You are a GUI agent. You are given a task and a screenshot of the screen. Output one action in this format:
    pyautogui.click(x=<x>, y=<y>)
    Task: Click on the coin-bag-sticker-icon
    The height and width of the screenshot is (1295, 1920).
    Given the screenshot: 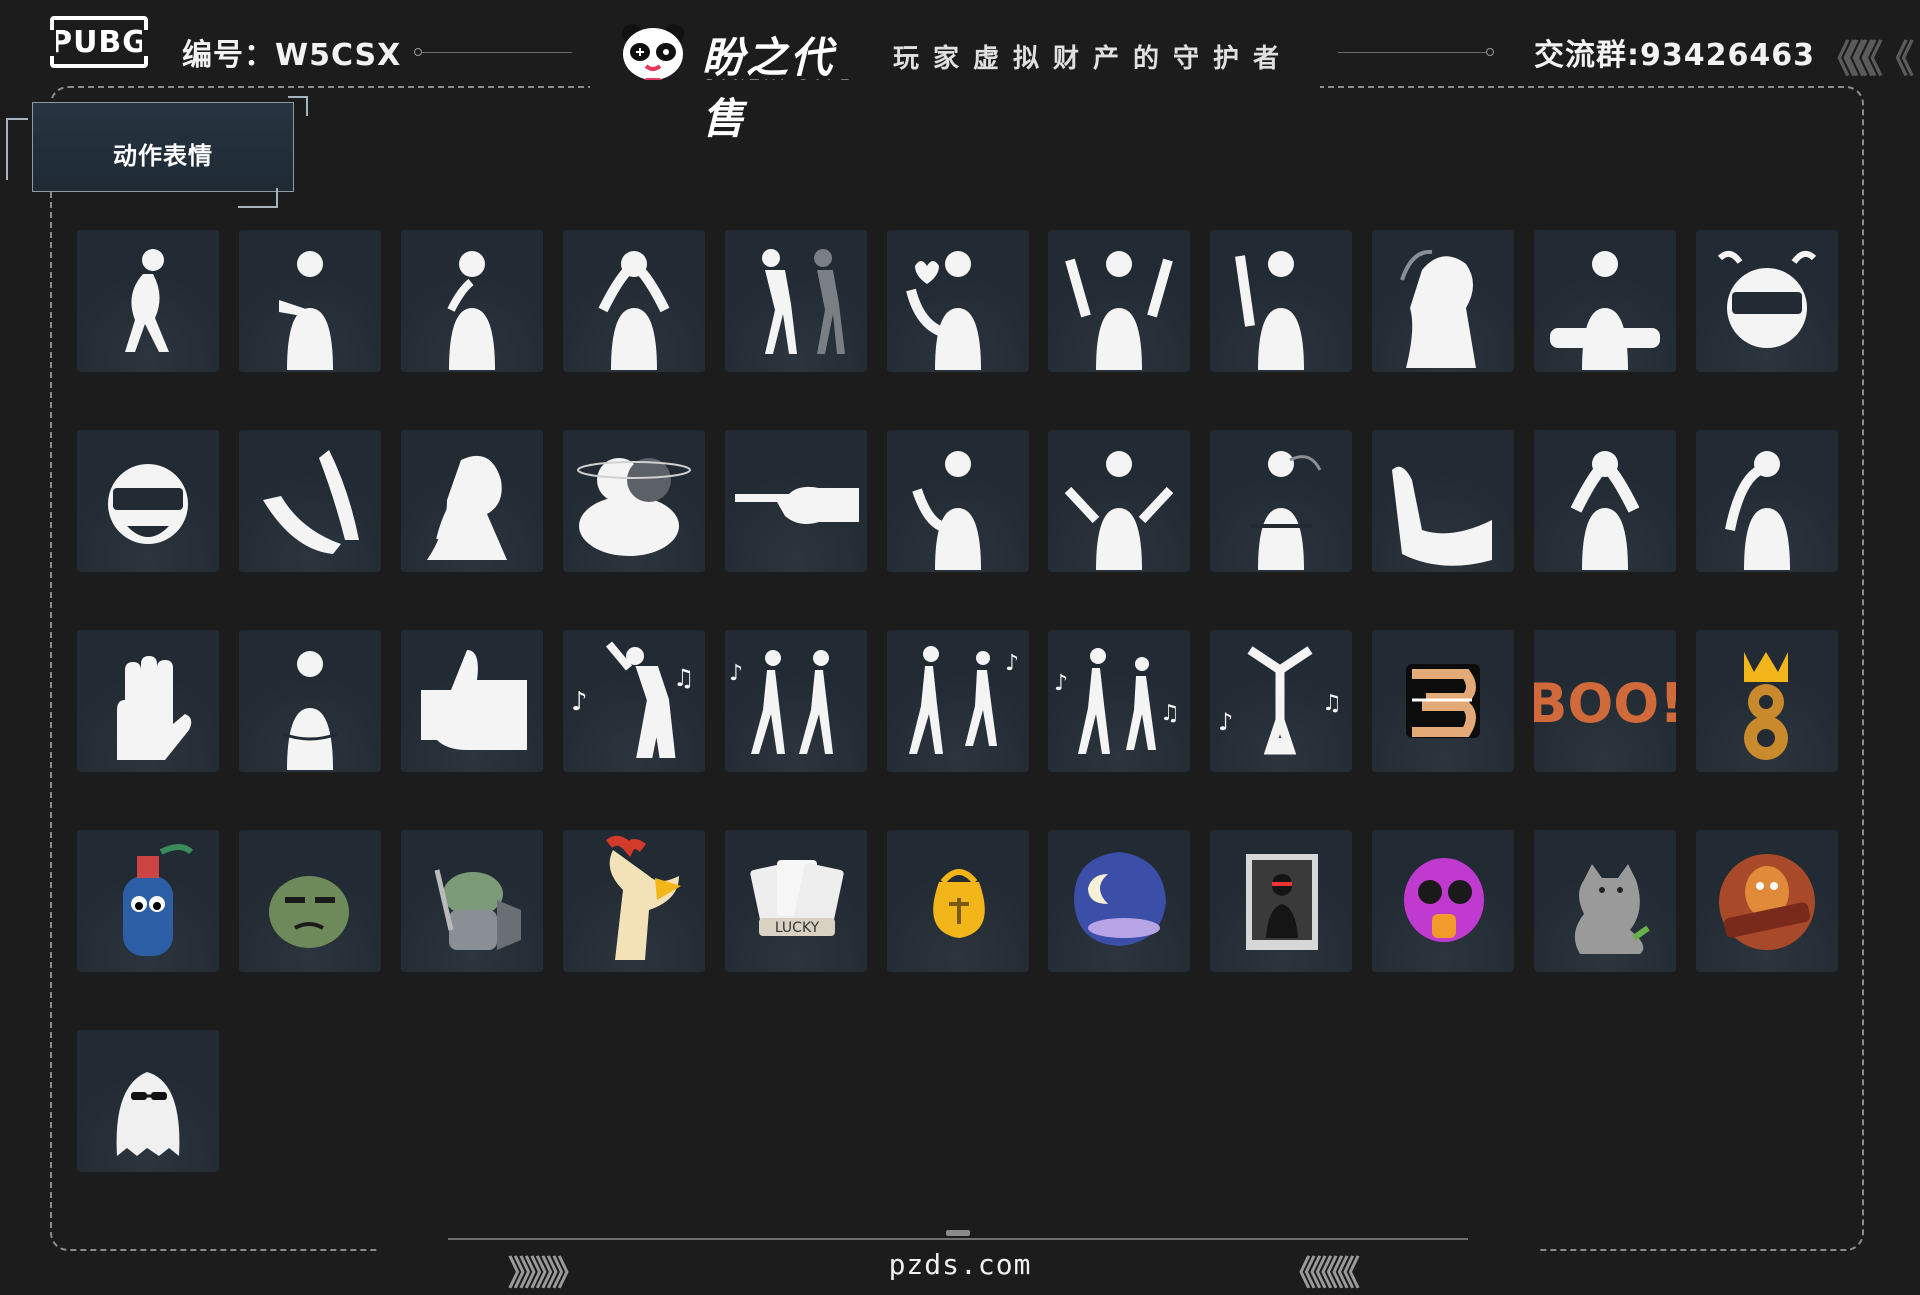 What is the action you would take?
    pyautogui.click(x=957, y=901)
    